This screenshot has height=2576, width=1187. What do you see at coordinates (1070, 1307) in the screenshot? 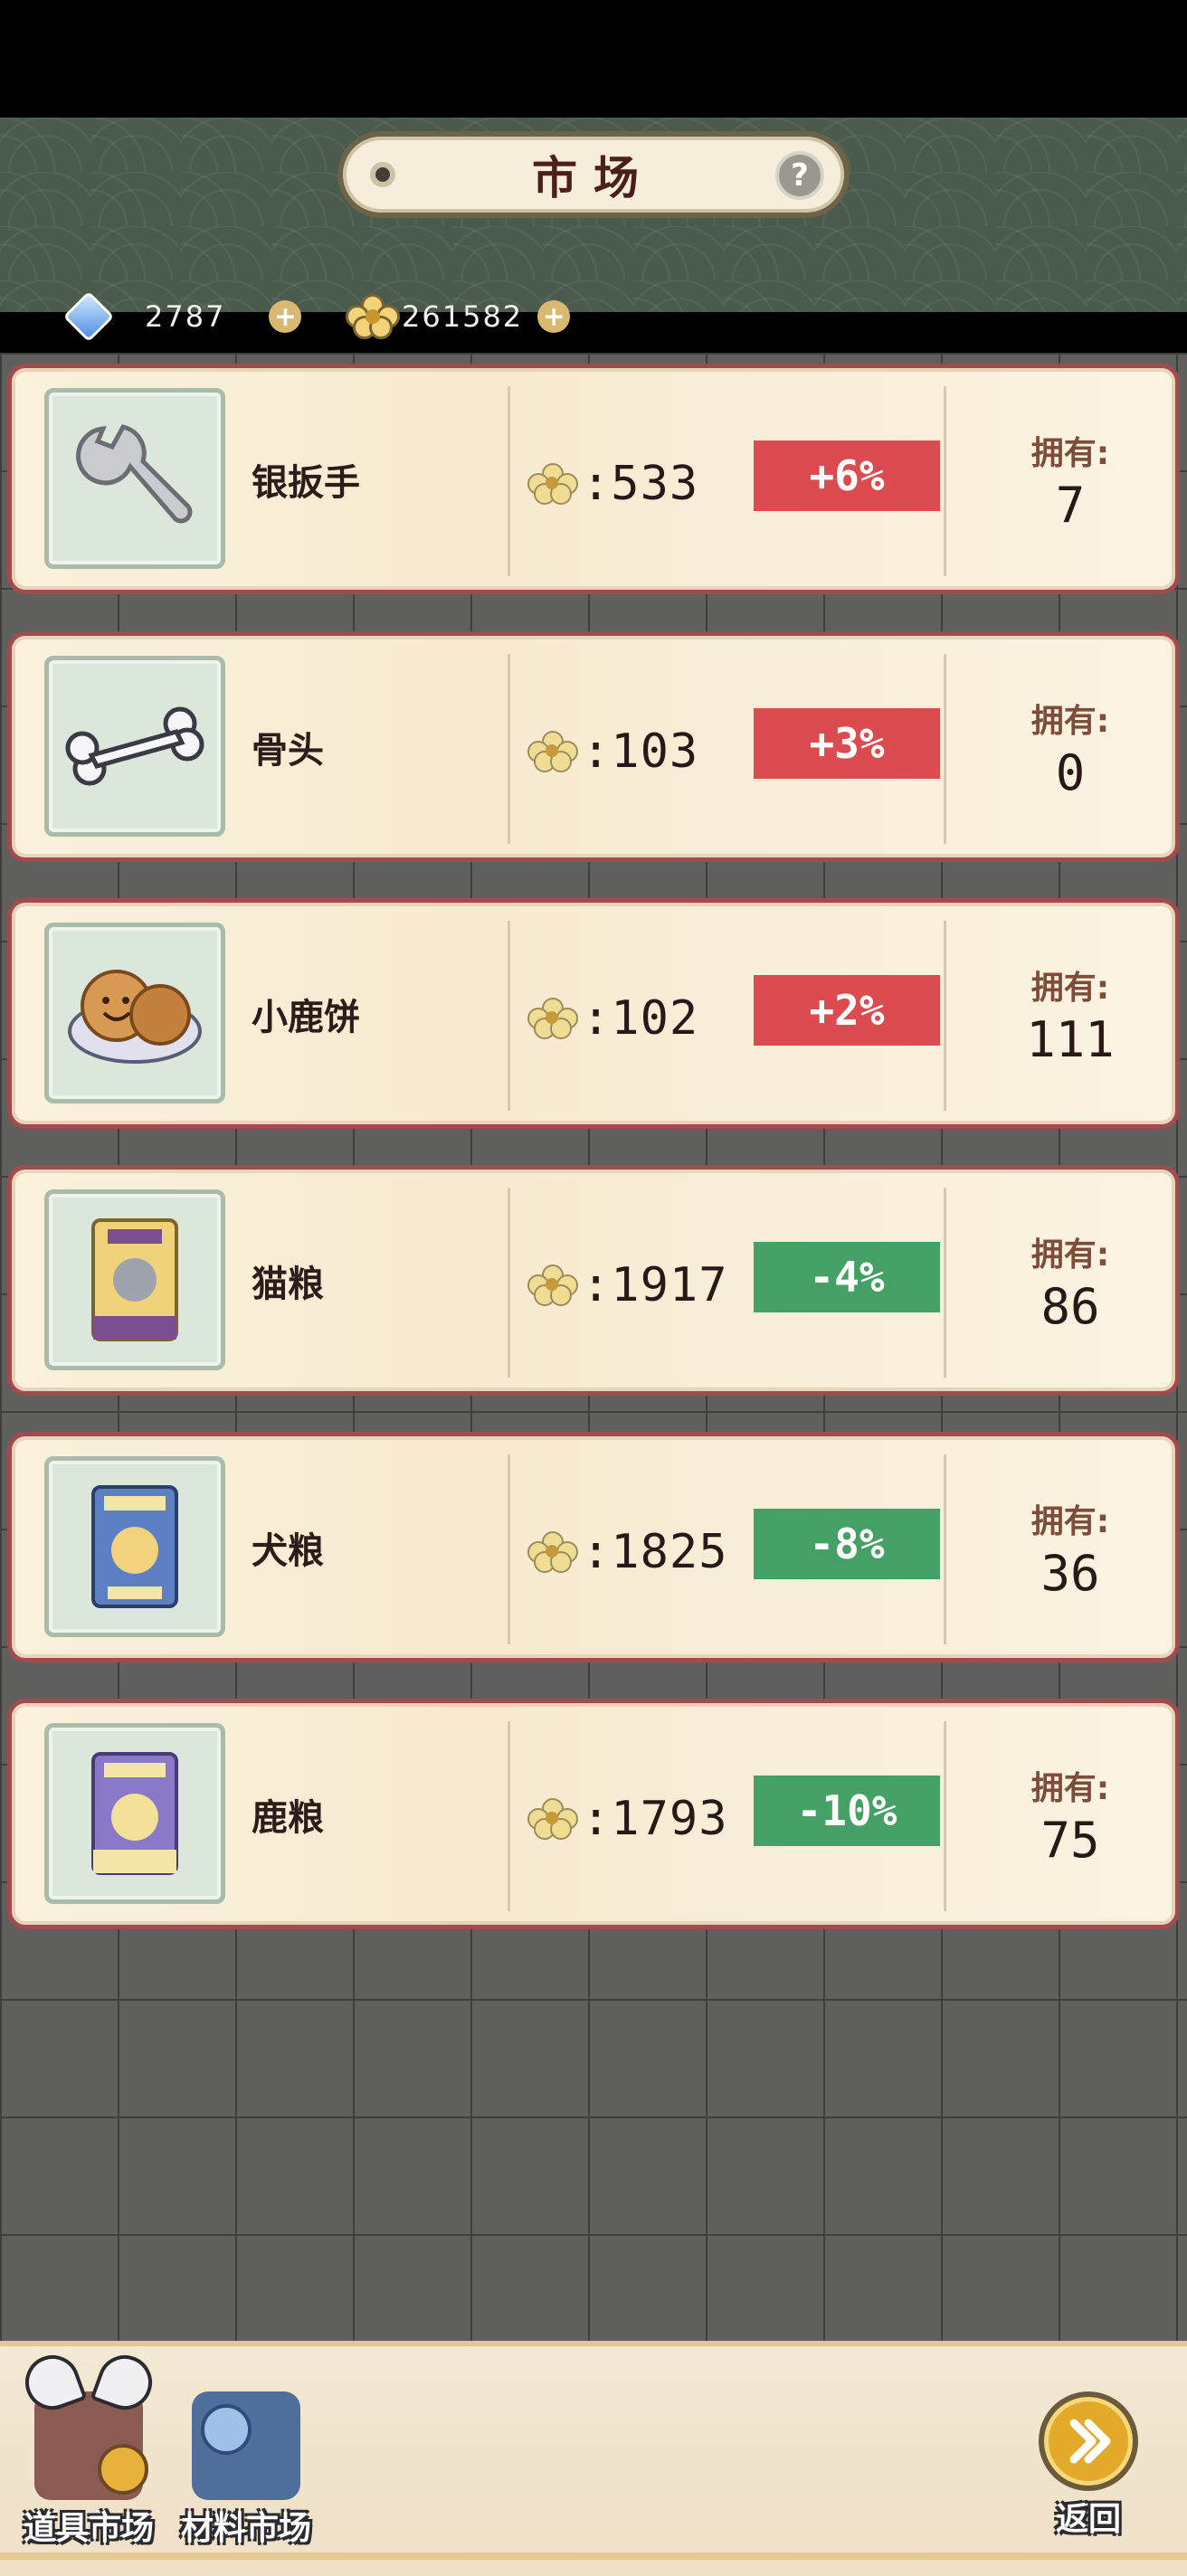
I see `owned-value: 86` at bounding box center [1070, 1307].